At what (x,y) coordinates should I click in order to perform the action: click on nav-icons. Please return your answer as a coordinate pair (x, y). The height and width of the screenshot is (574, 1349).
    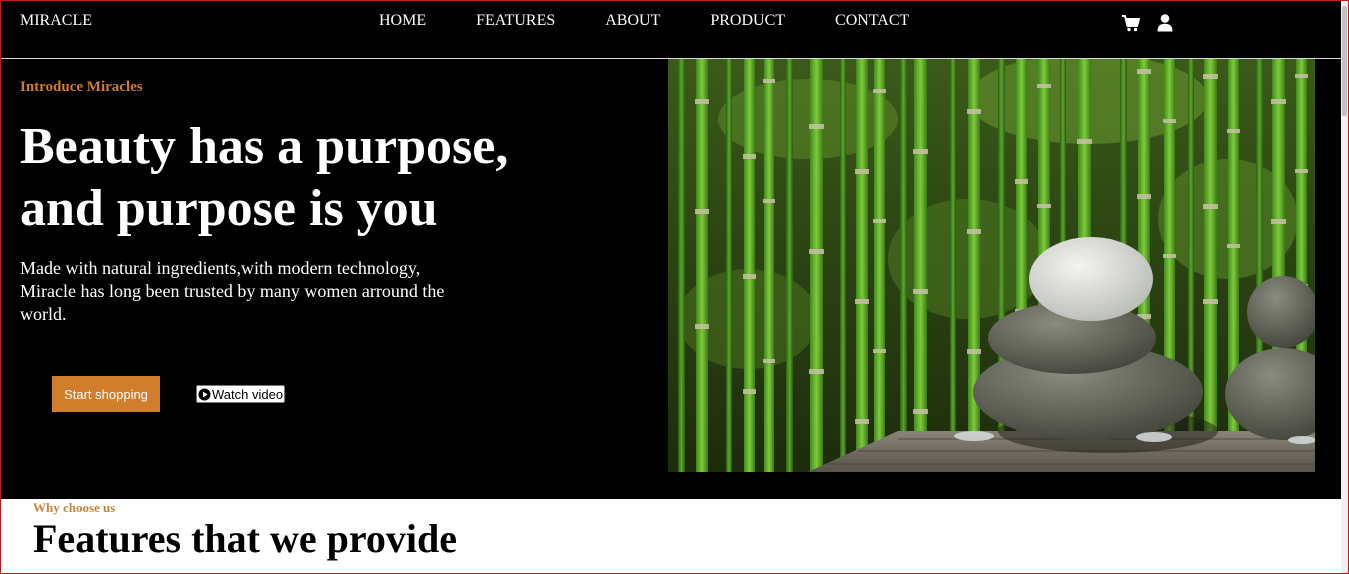
    Looking at the image, I should click on (1148, 23).